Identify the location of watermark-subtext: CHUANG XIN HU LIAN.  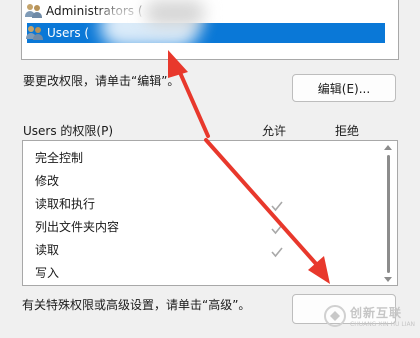
(383, 324).